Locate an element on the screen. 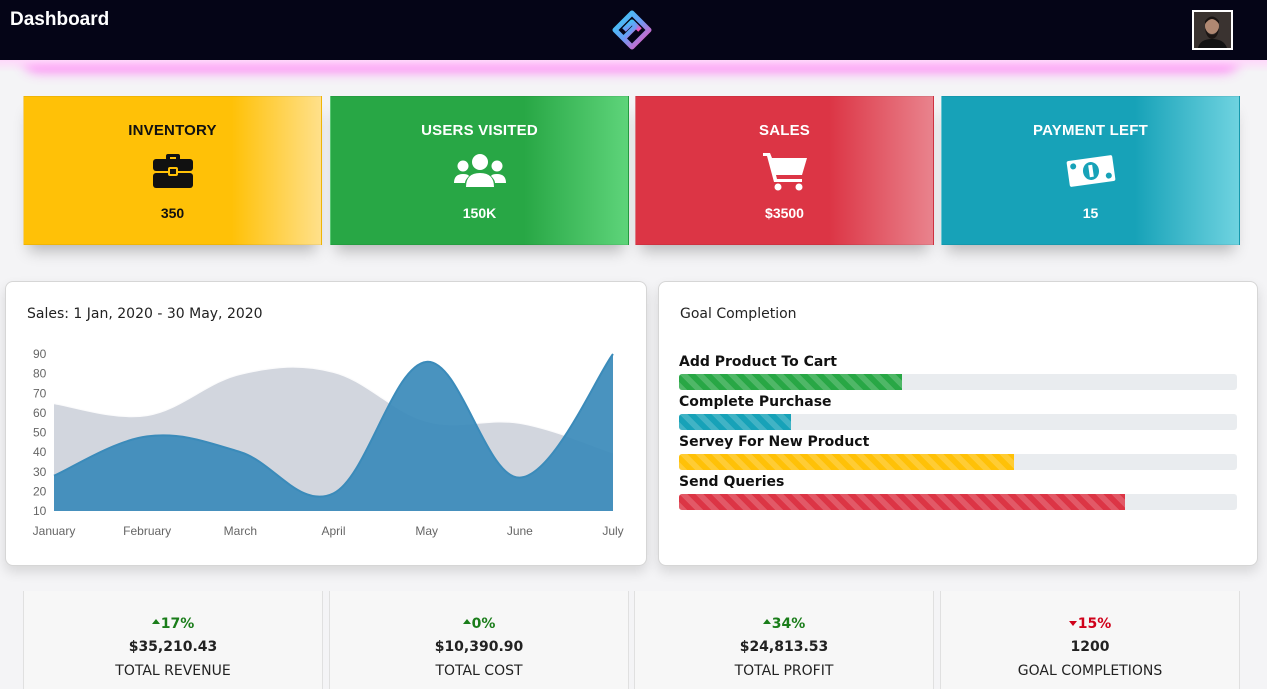 The width and height of the screenshot is (1267, 689). users-icon is located at coordinates (479, 171).